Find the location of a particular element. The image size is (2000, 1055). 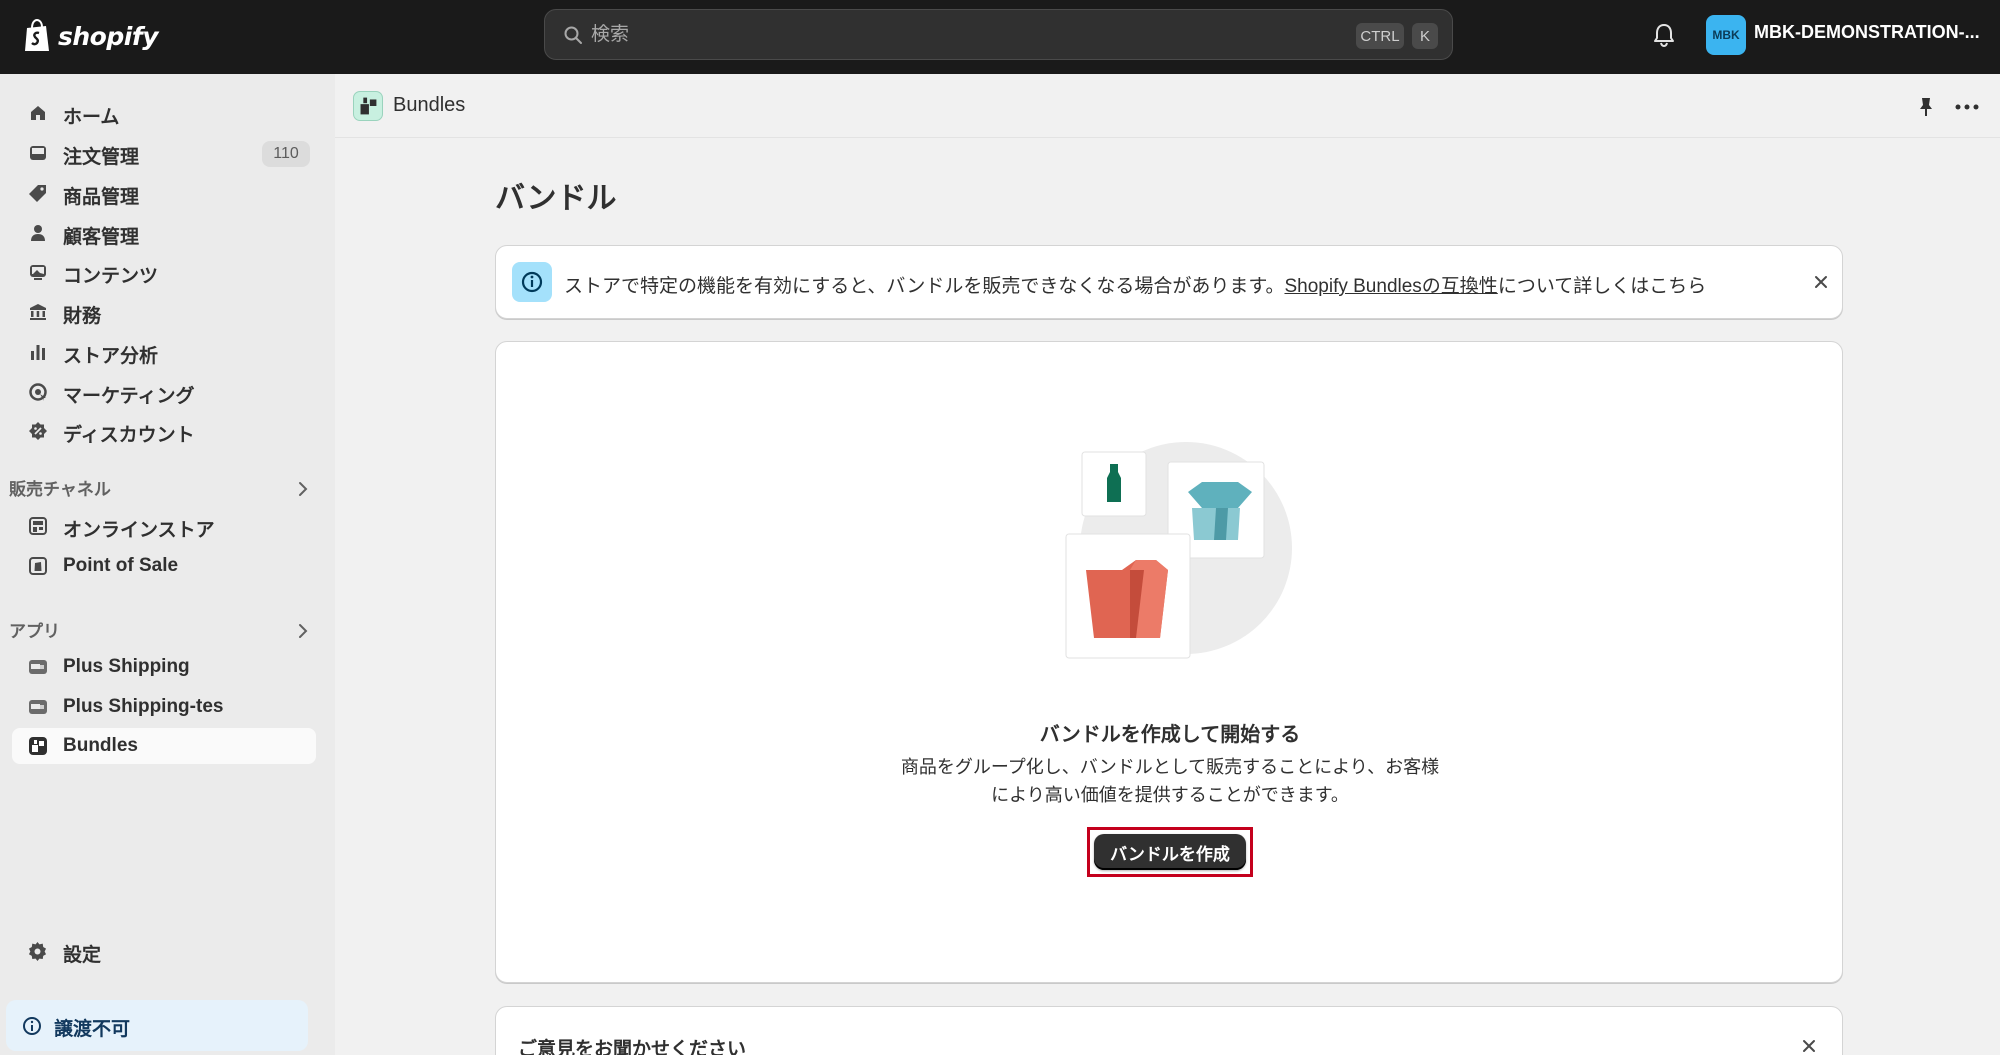

sidebar-item-label: ストア分析 is located at coordinates (111, 356).